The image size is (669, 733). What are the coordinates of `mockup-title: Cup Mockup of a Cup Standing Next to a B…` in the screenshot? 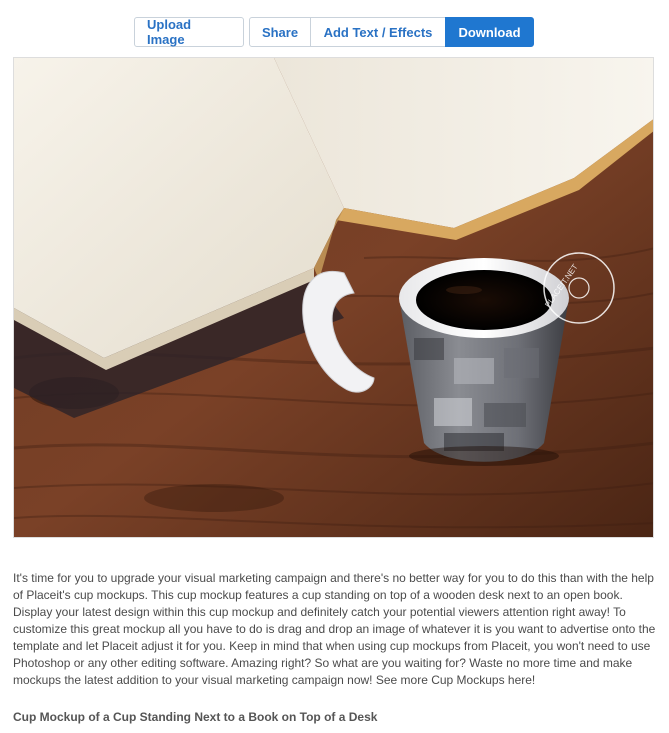 It's located at (195, 717).